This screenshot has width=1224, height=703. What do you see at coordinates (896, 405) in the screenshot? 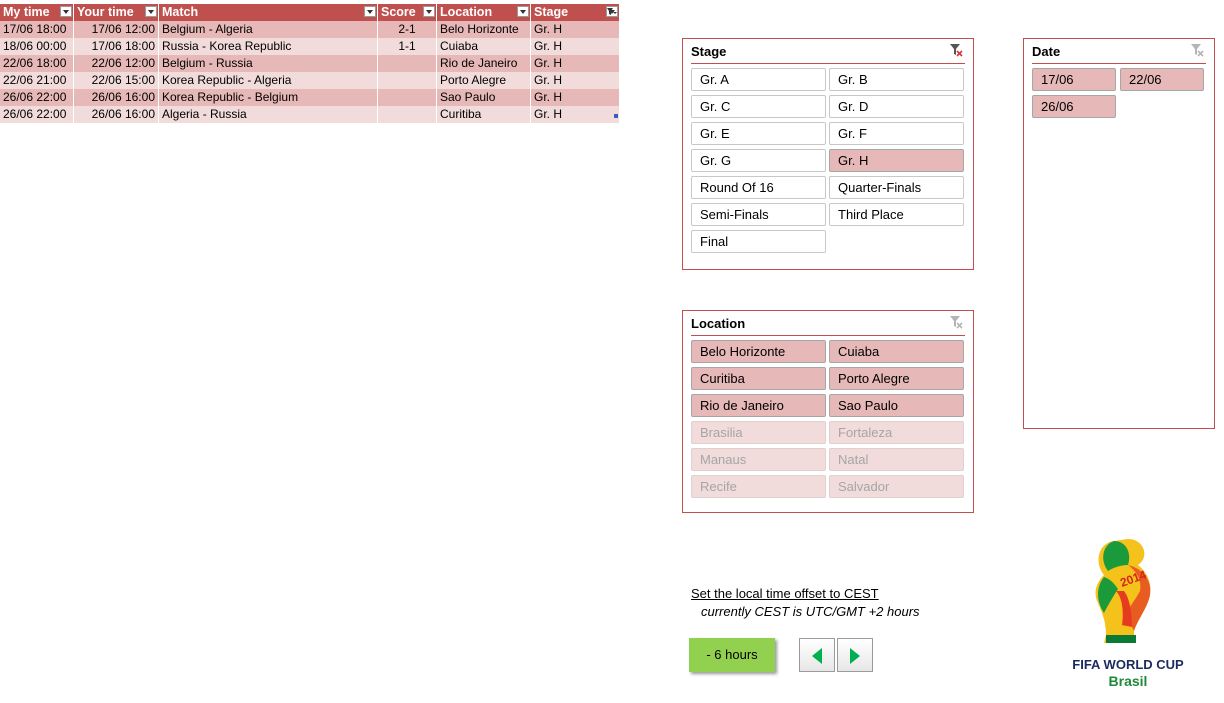
I see `slicer-item-sao-paulo: Sao Paulo` at bounding box center [896, 405].